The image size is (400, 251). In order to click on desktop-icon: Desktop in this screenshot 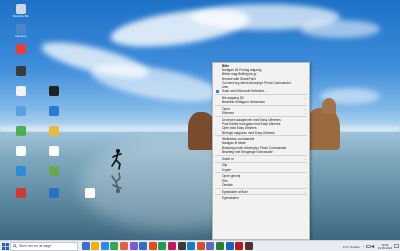, I will do `click(21, 31)`.